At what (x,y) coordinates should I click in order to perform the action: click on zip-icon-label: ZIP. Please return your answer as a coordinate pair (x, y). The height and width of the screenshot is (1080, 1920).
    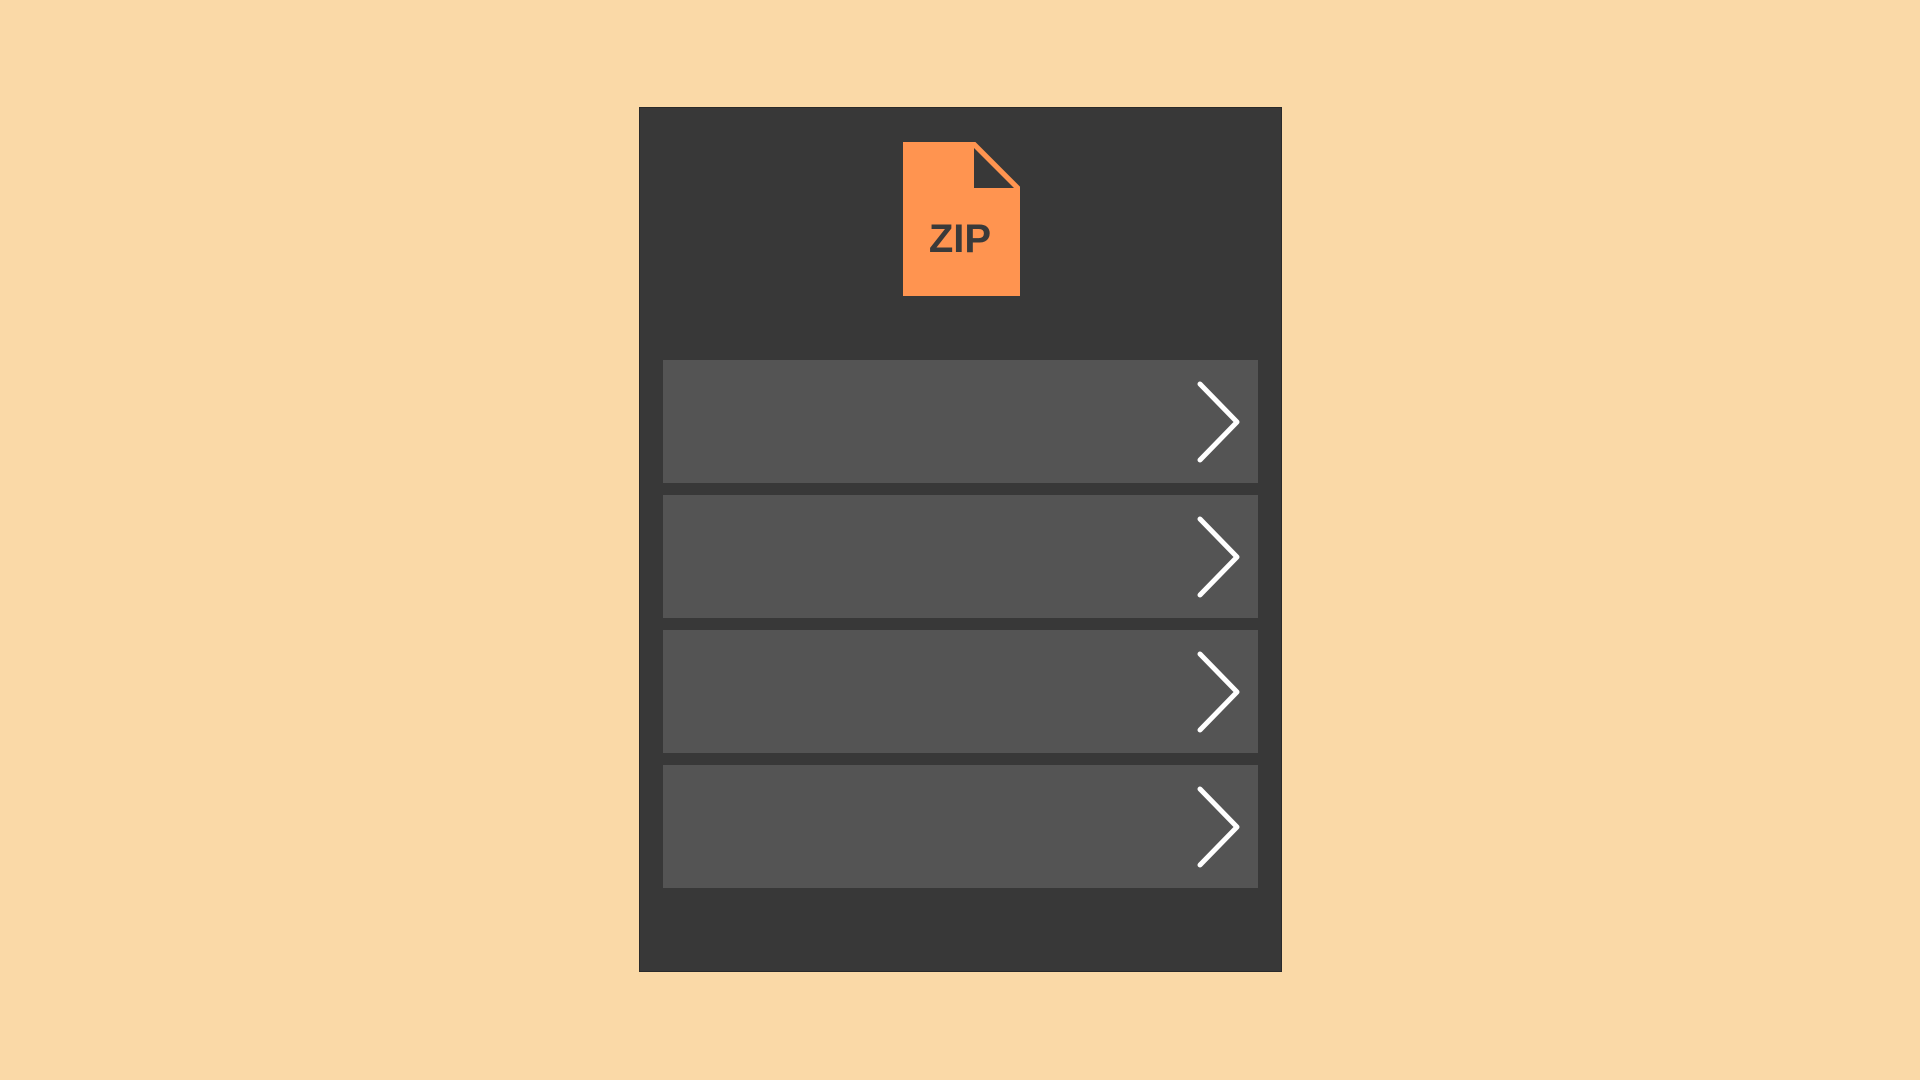
    Looking at the image, I should click on (960, 239).